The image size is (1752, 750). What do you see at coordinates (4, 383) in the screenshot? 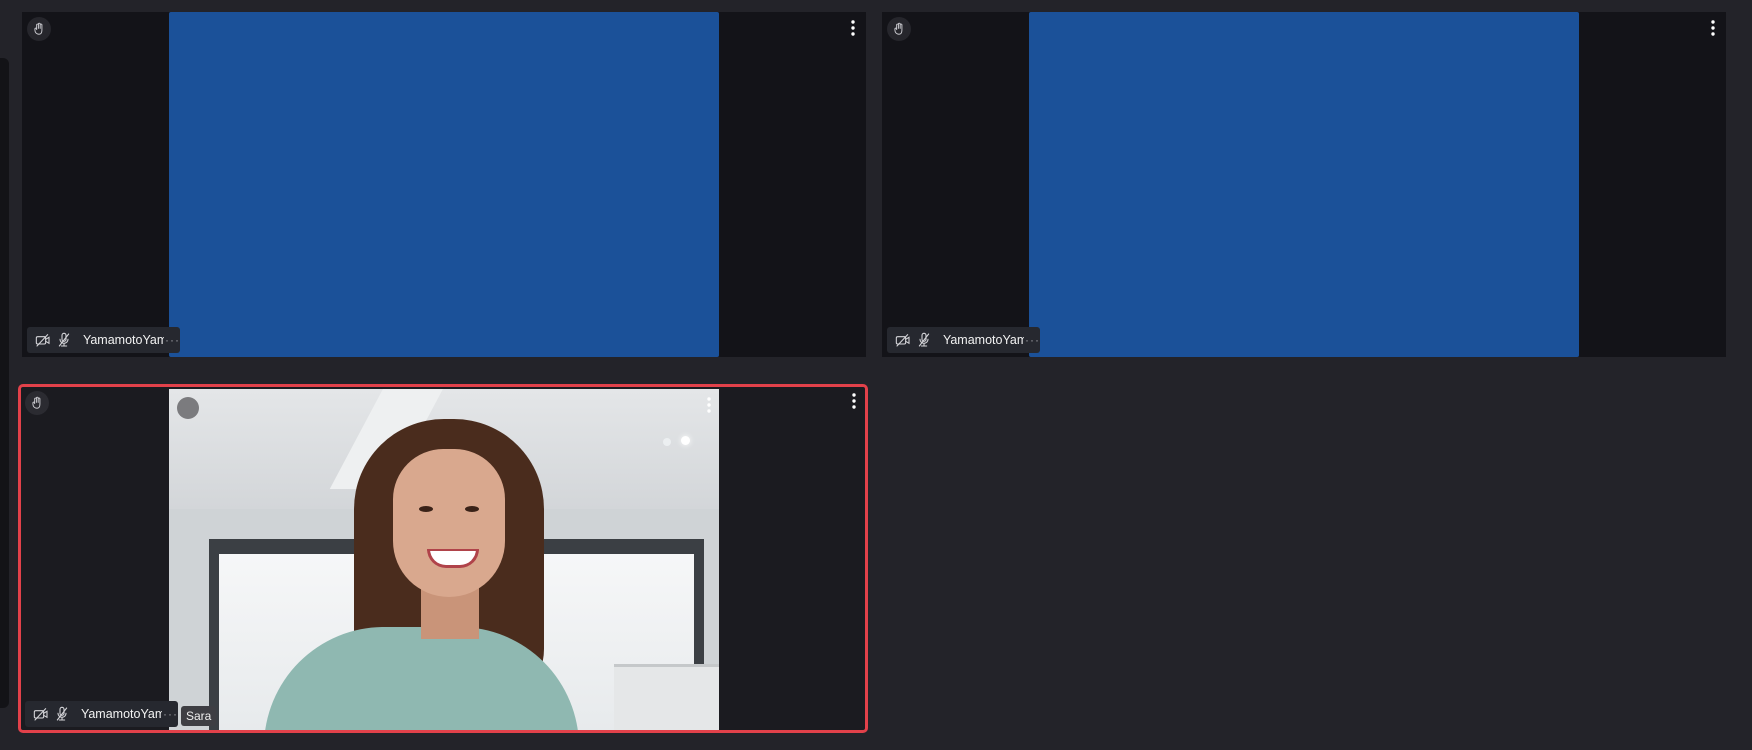
I see `side-panel-edge` at bounding box center [4, 383].